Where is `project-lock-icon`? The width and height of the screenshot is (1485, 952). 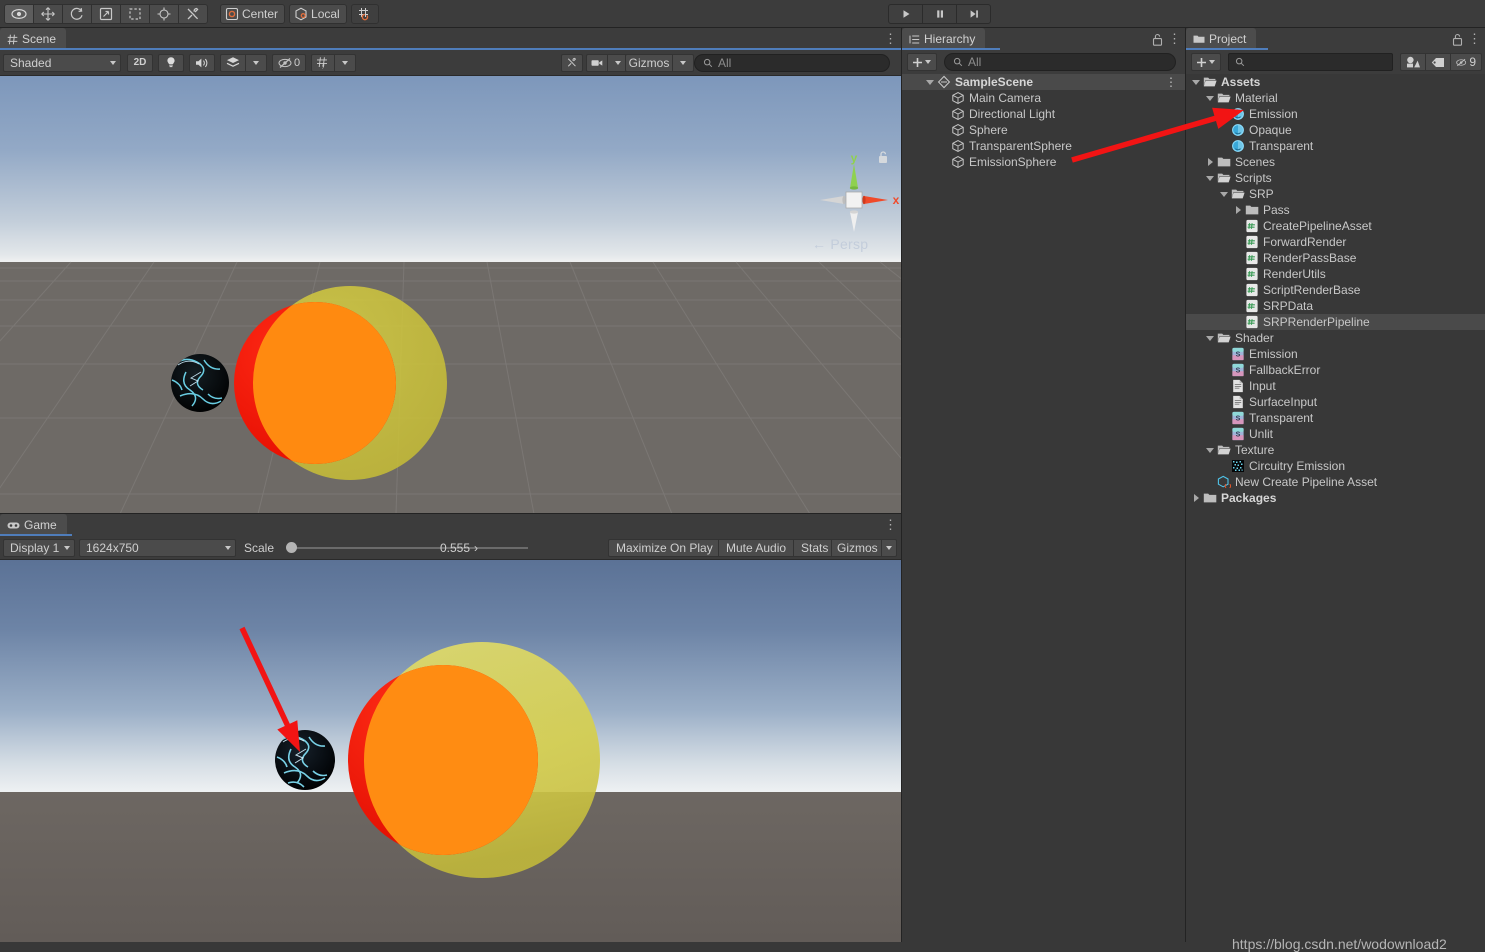
project-lock-icon is located at coordinates (1457, 41).